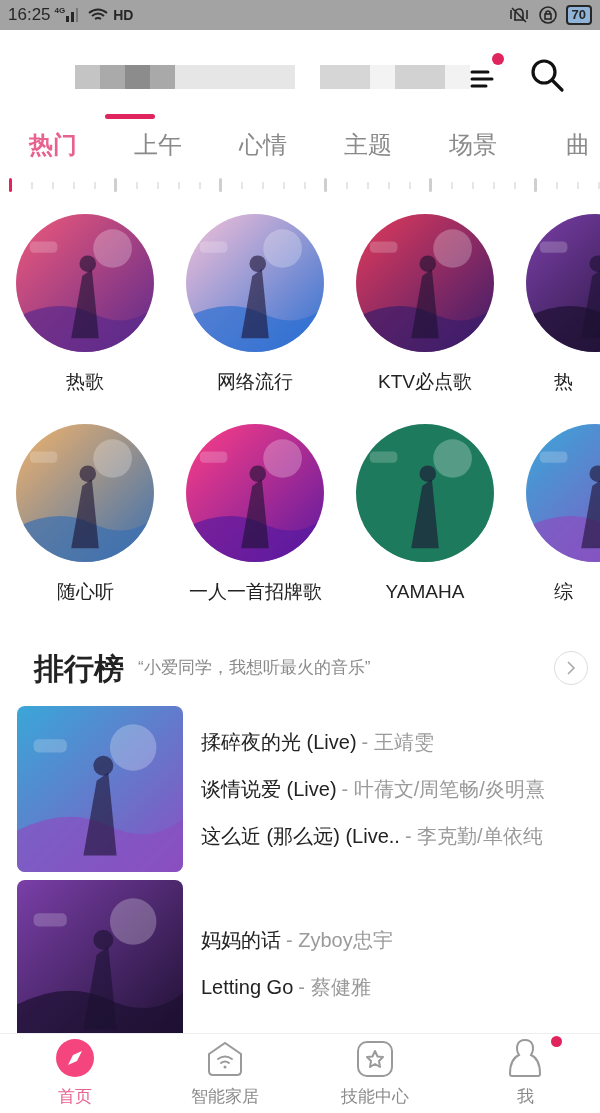 Image resolution: width=600 pixels, height=1113 pixels. I want to click on home-wifi-icon, so click(225, 1058).